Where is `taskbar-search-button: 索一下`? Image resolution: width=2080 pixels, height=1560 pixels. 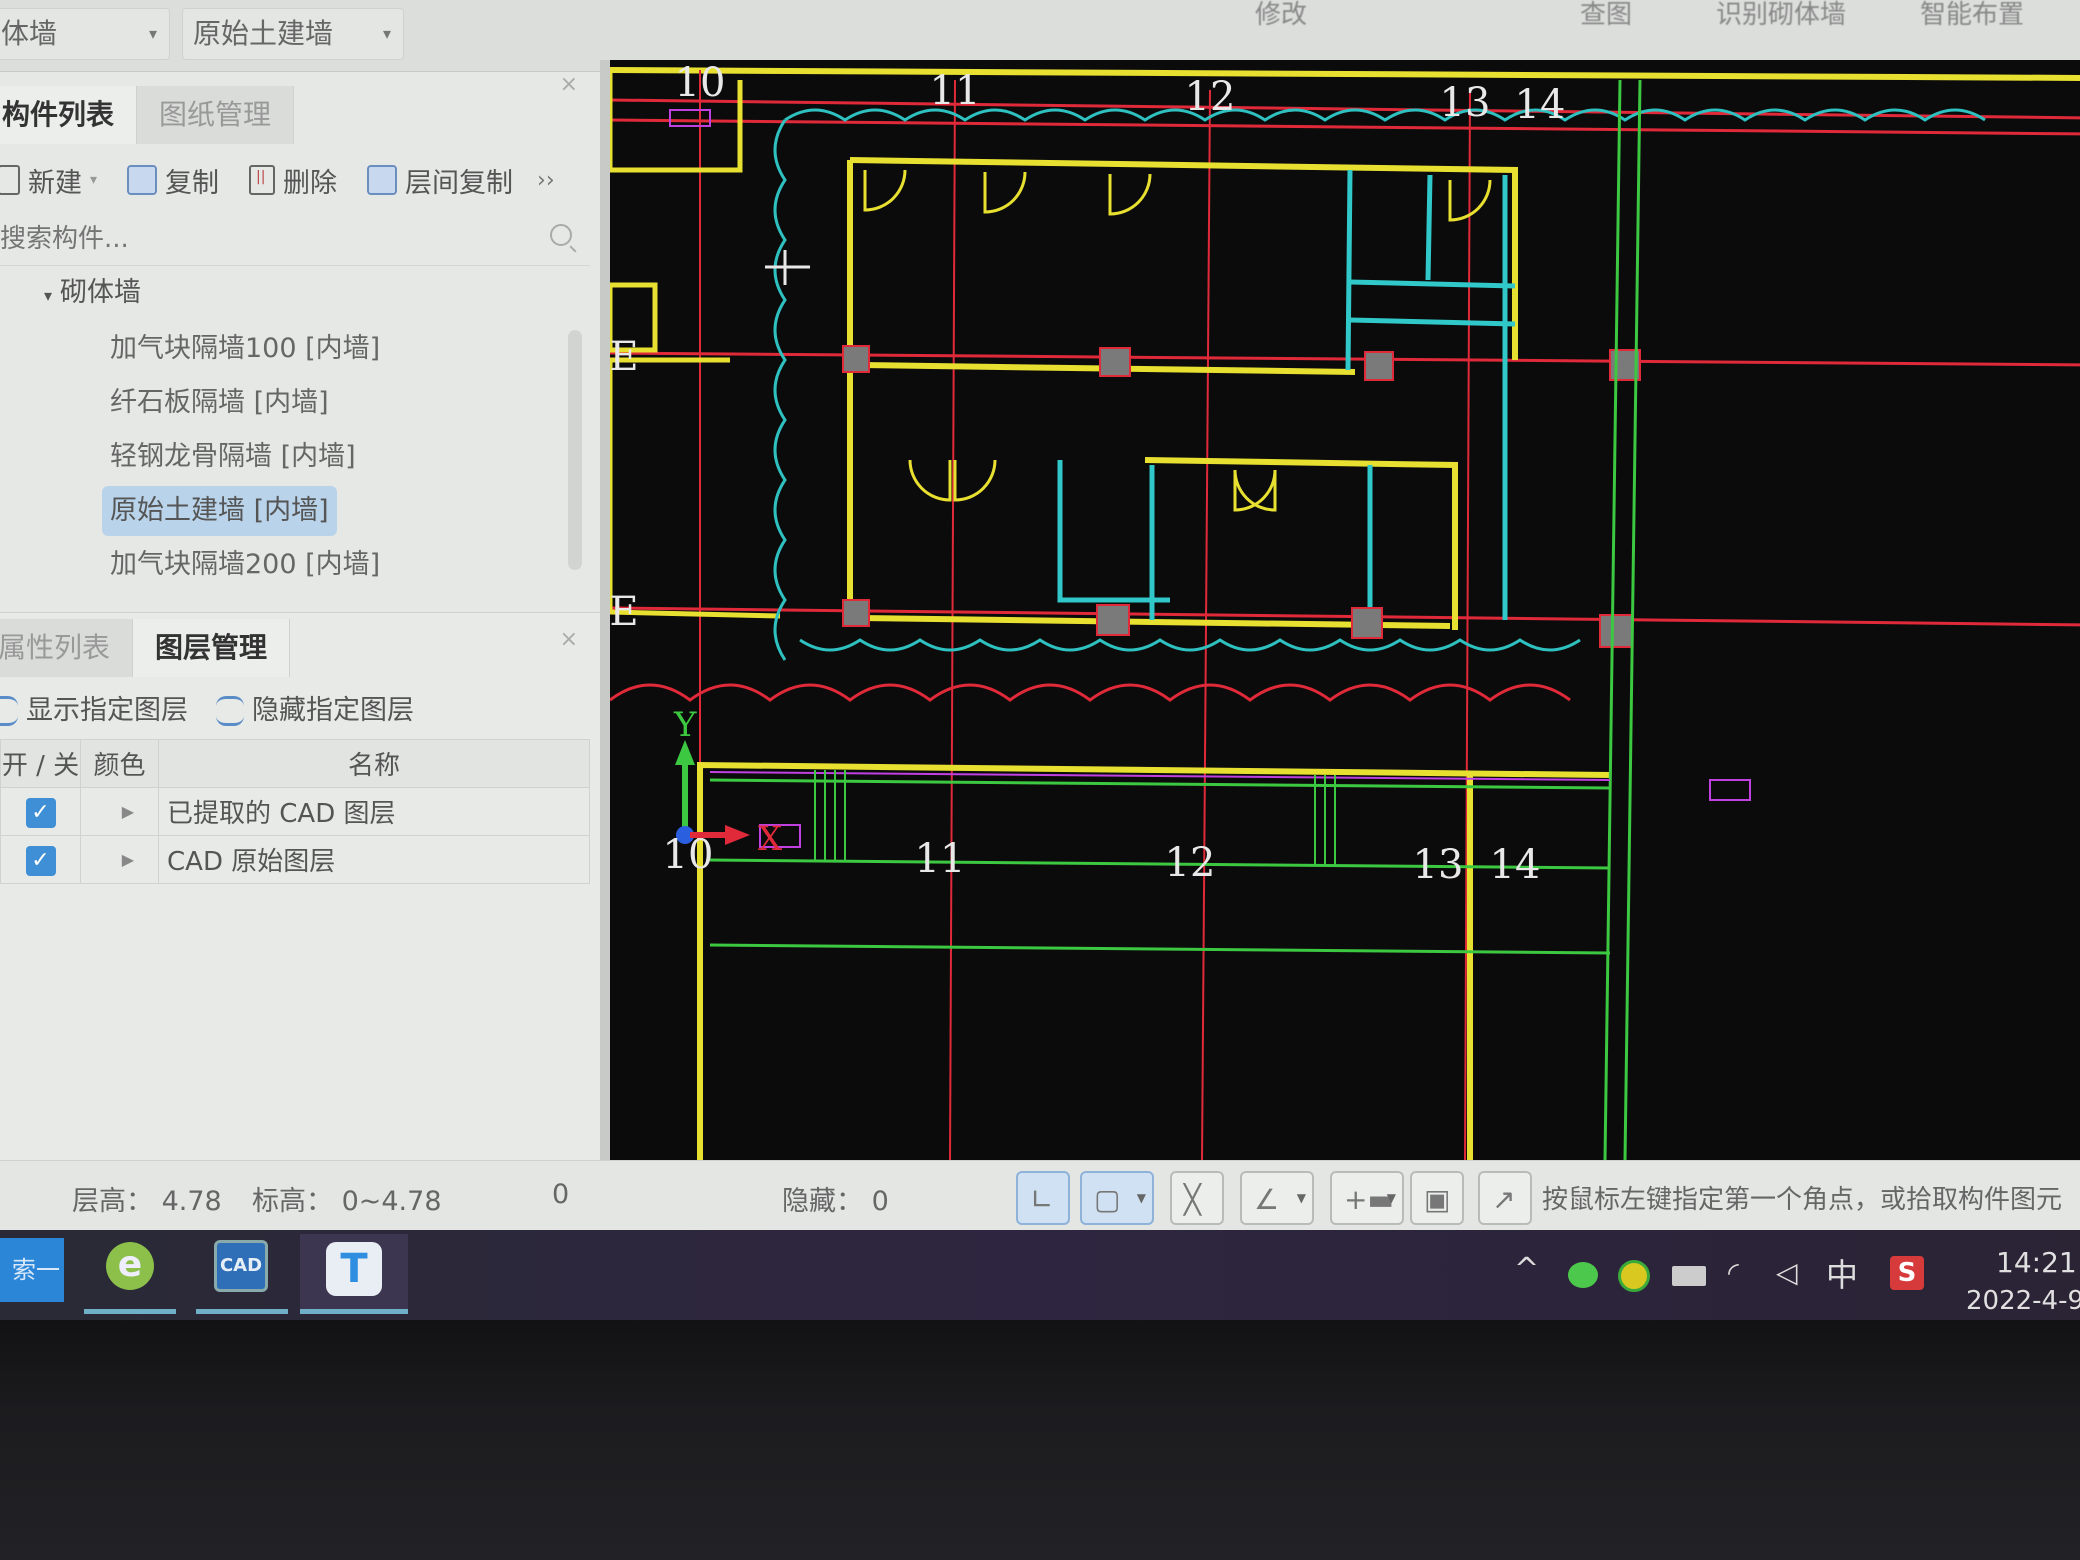 taskbar-search-button: 索一下 is located at coordinates (32, 1270).